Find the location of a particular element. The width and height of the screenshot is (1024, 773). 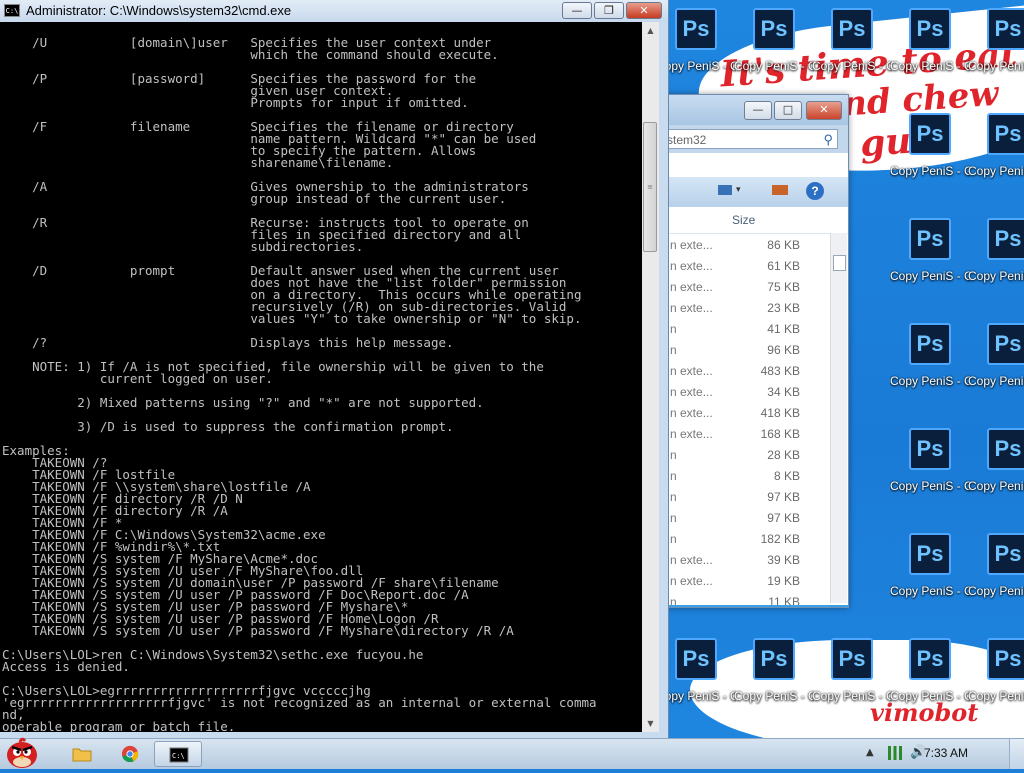

preview-image is located at coordinates (752, 606).